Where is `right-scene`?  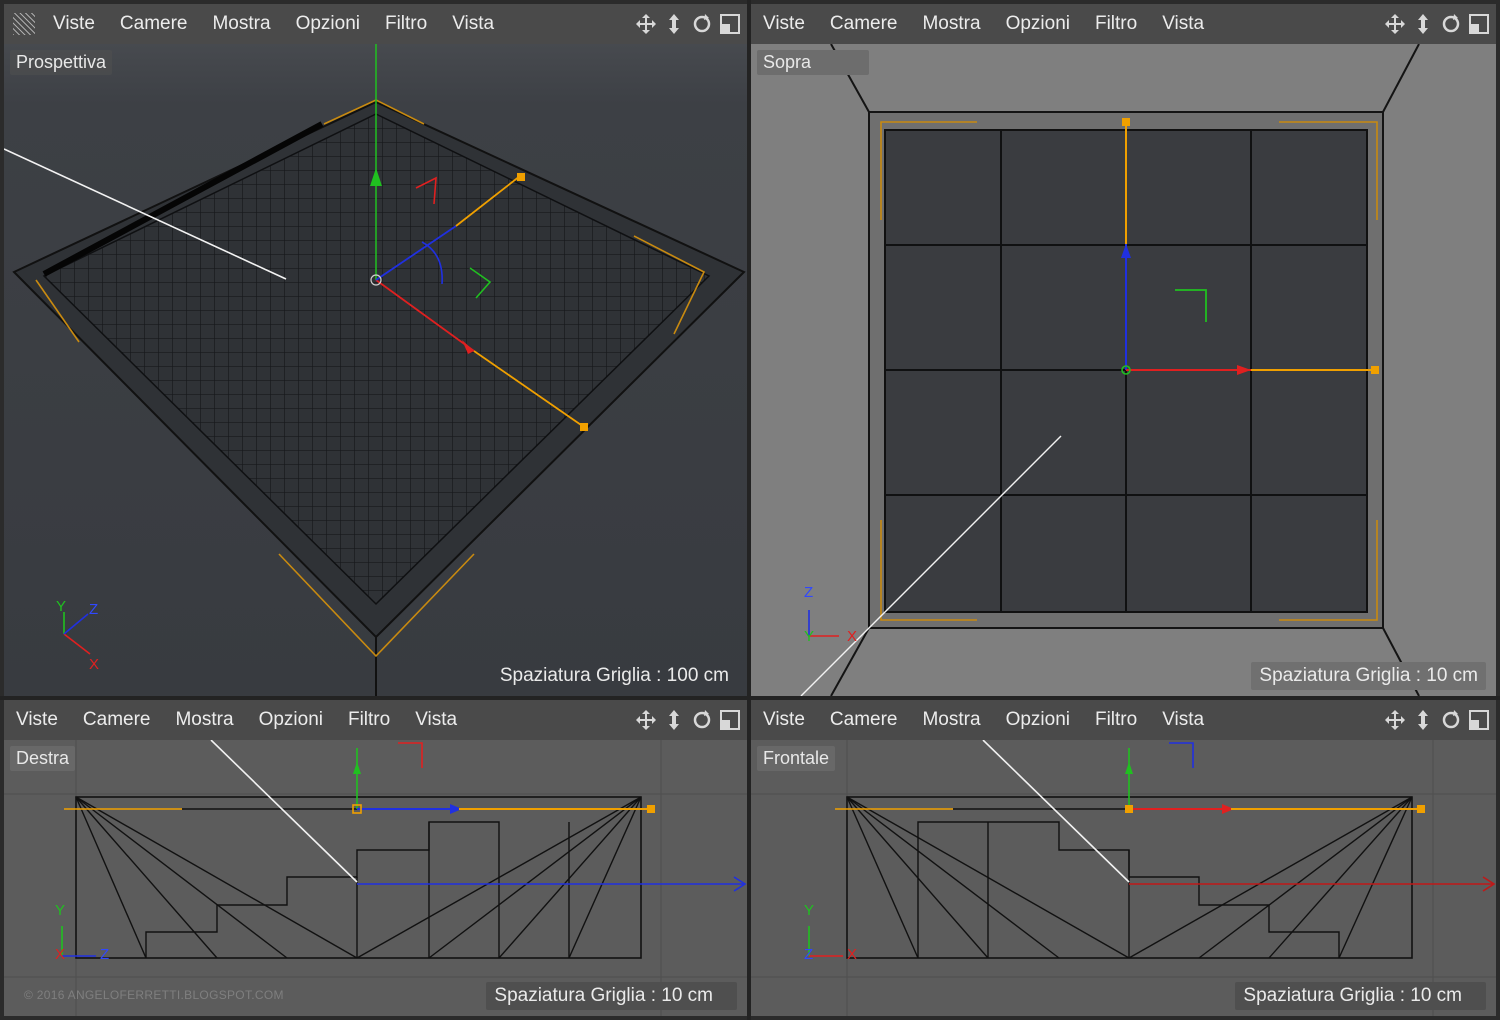
right-scene is located at coordinates (375, 878).